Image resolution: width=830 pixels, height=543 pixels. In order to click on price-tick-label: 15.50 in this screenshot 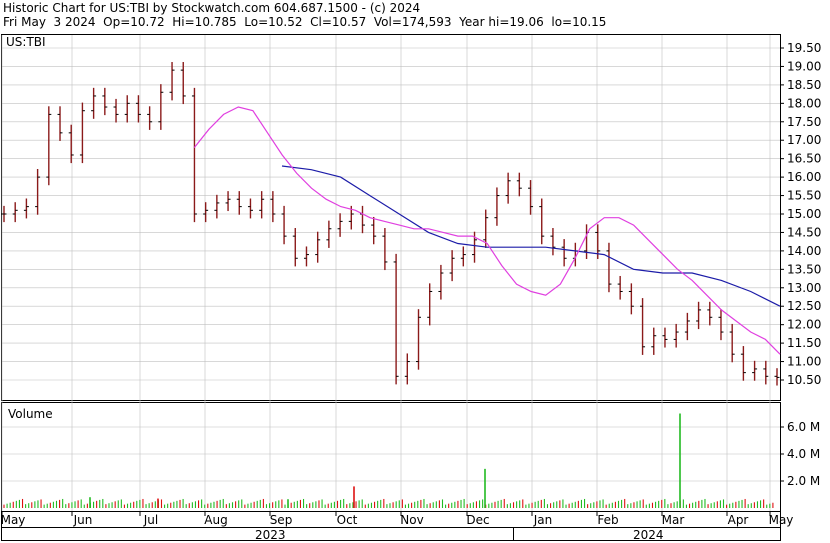, I will do `click(804, 196)`.